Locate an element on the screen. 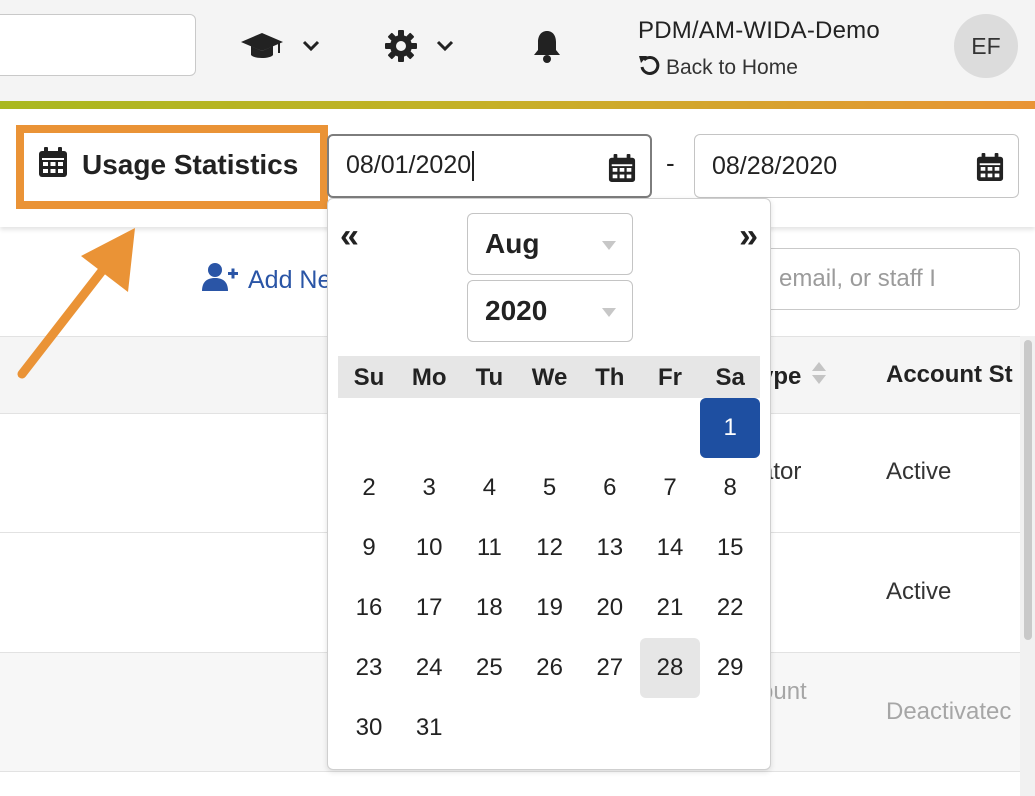 The image size is (1035, 796). calendar-day: 31 is located at coordinates (429, 728).